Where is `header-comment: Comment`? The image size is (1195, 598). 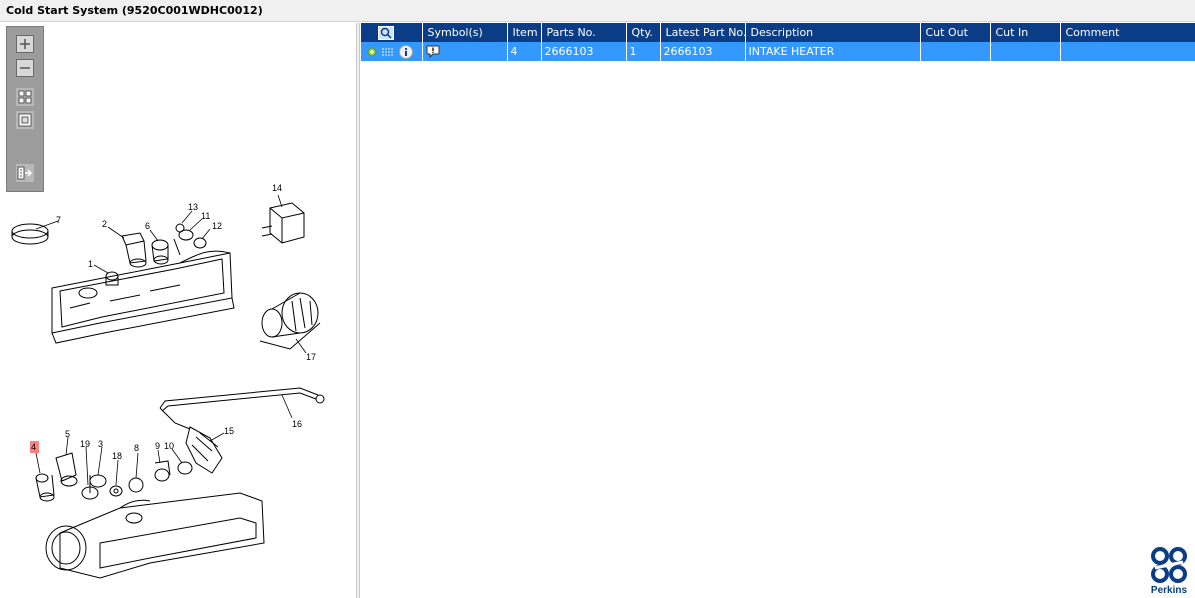 header-comment: Comment is located at coordinates (1127, 32).